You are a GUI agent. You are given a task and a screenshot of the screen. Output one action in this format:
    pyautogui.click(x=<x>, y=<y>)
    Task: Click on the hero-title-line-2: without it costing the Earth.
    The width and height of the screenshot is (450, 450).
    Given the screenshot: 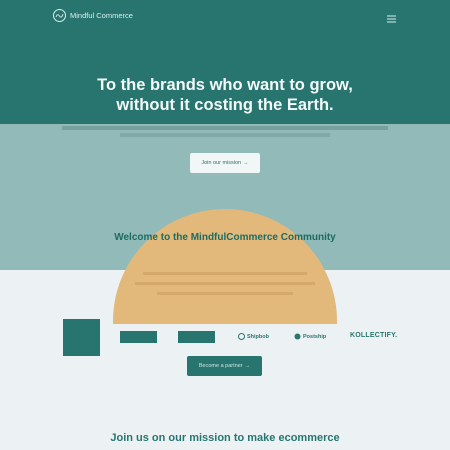 What is the action you would take?
    pyautogui.click(x=225, y=105)
    